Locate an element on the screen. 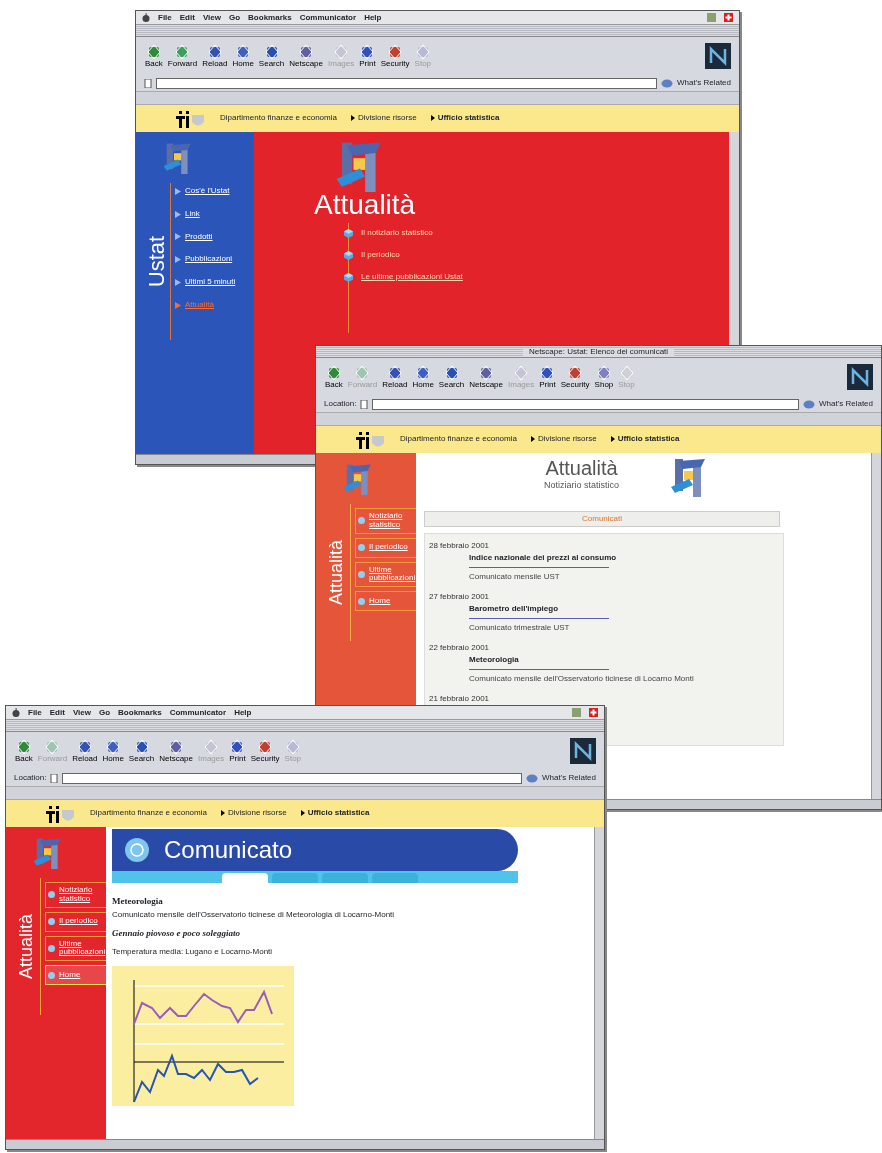  page-heading: Comunicato is located at coordinates (228, 850).